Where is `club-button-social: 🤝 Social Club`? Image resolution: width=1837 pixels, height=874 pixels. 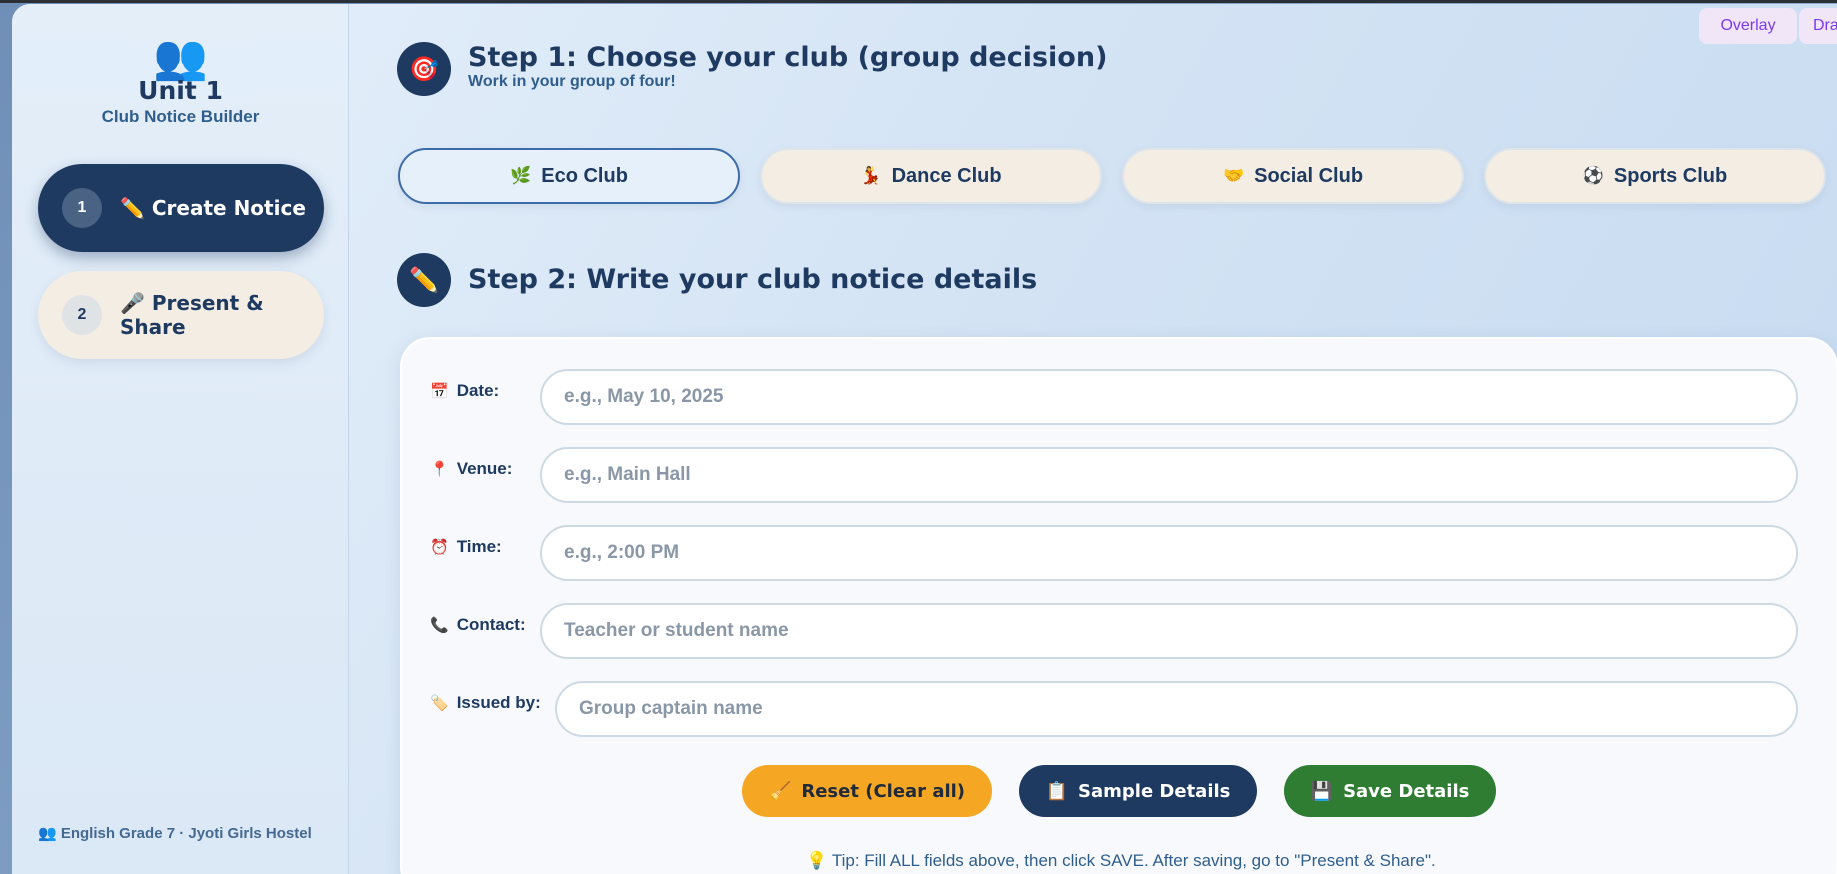
club-button-social: 🤝 Social Club is located at coordinates (1293, 176).